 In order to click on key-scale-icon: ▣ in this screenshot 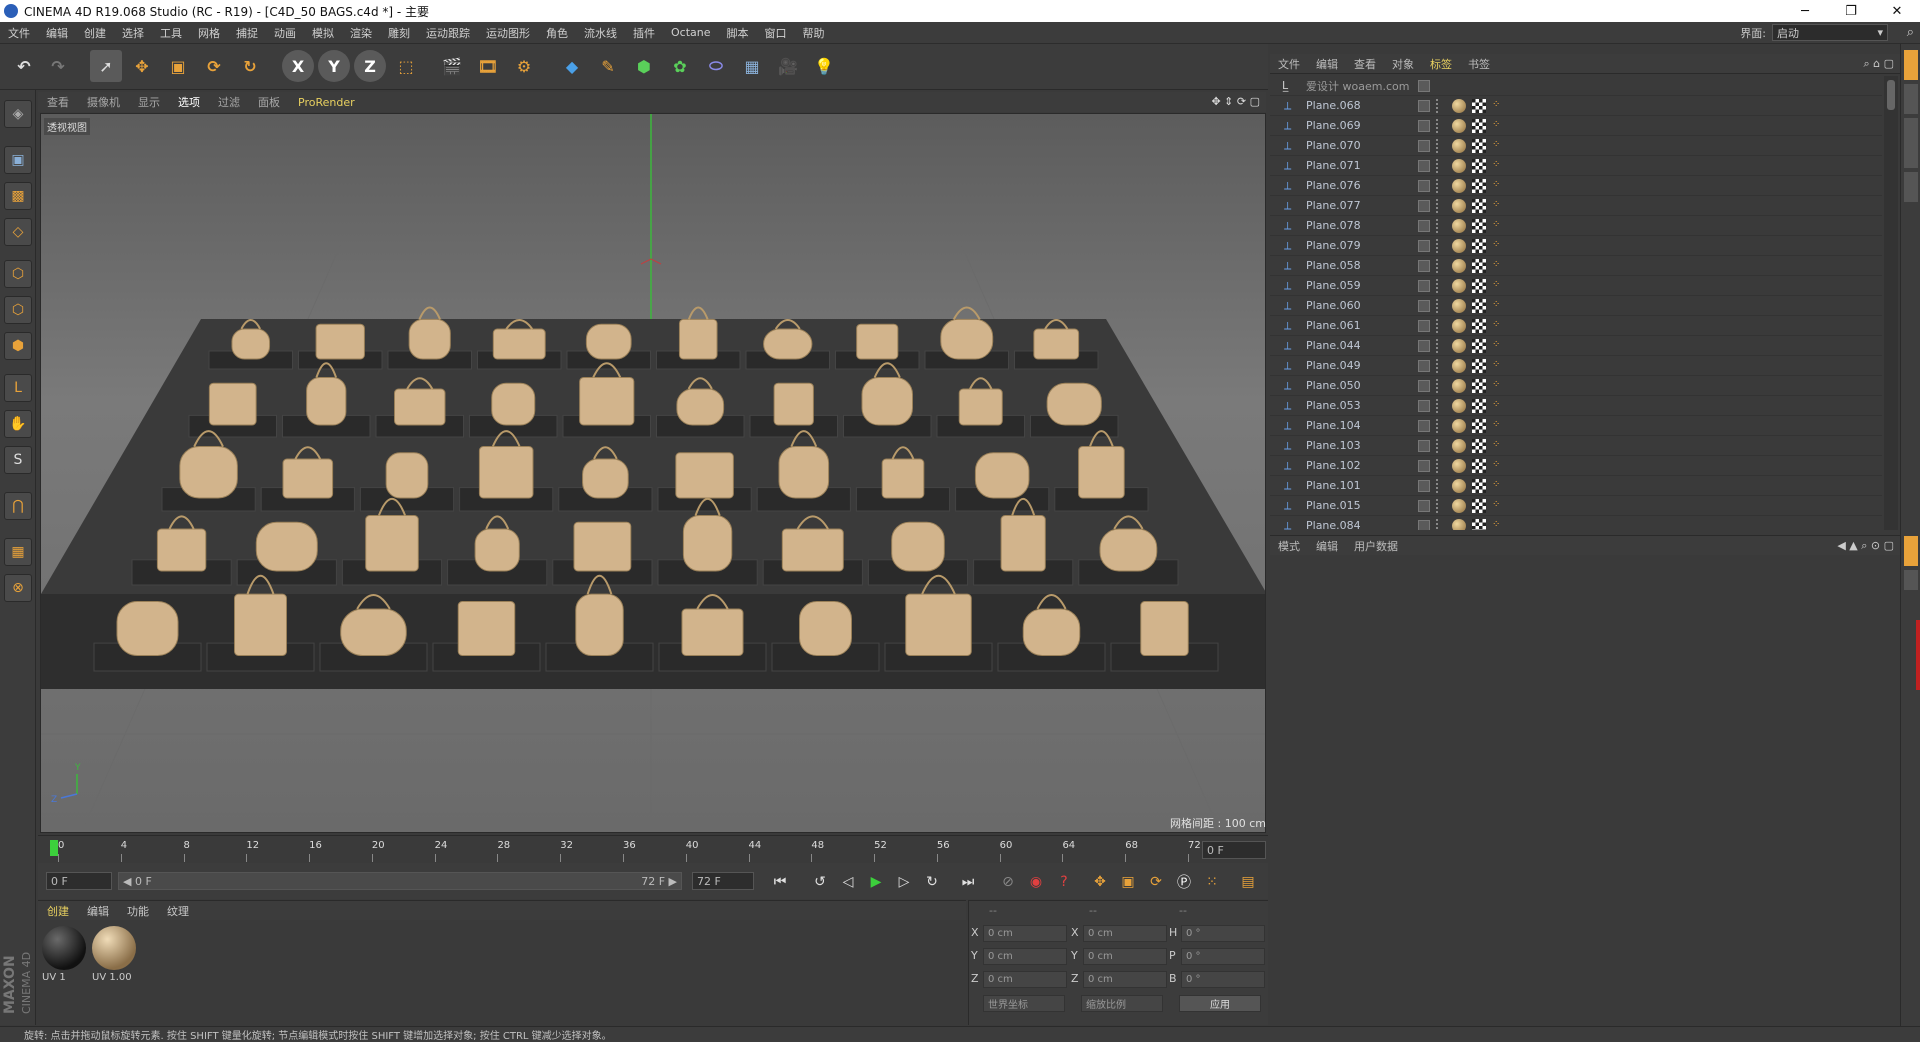, I will do `click(1128, 882)`.